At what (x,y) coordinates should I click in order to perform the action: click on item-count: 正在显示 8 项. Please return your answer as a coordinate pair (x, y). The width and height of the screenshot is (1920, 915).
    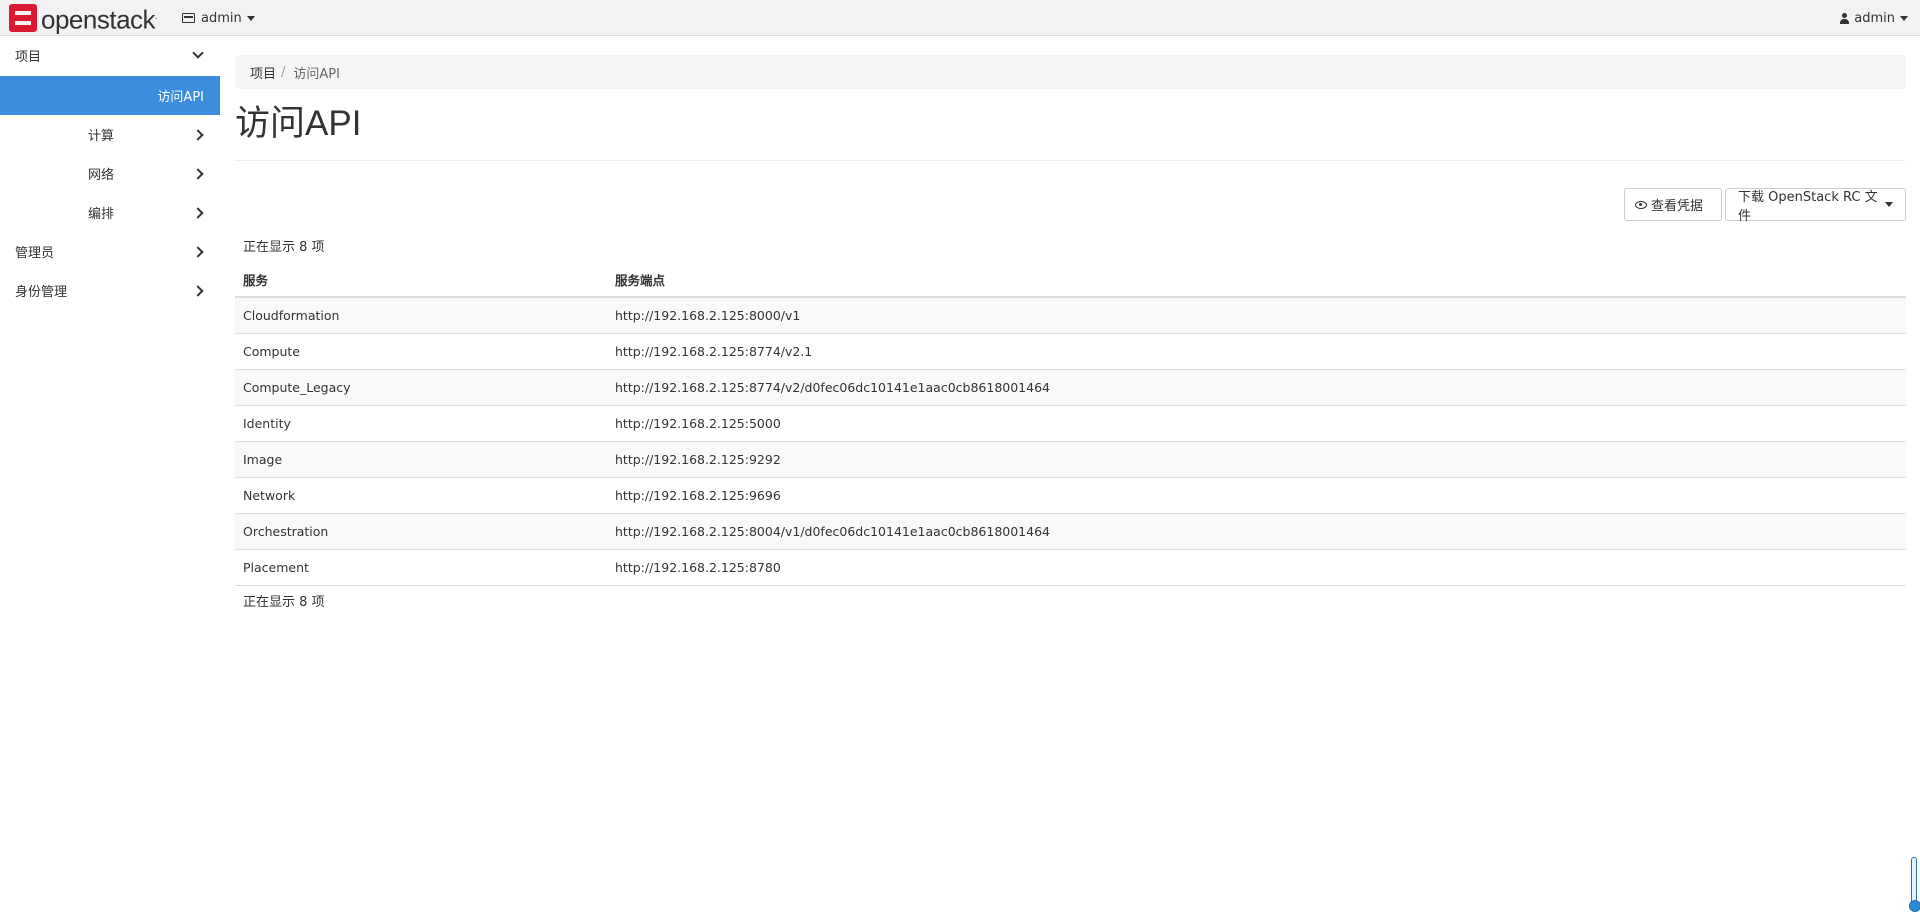
    Looking at the image, I should click on (284, 247).